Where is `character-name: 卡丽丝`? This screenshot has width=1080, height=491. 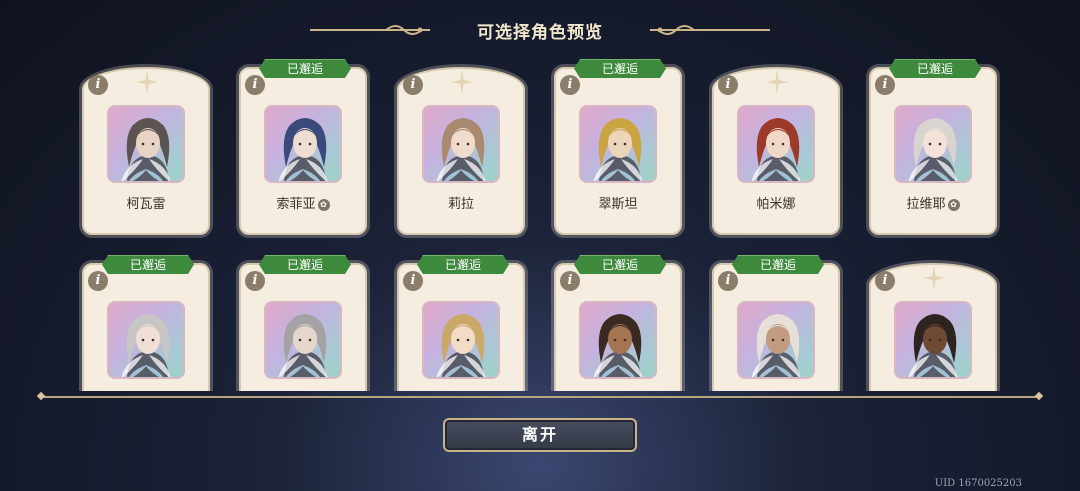 character-name: 卡丽丝 is located at coordinates (461, 390).